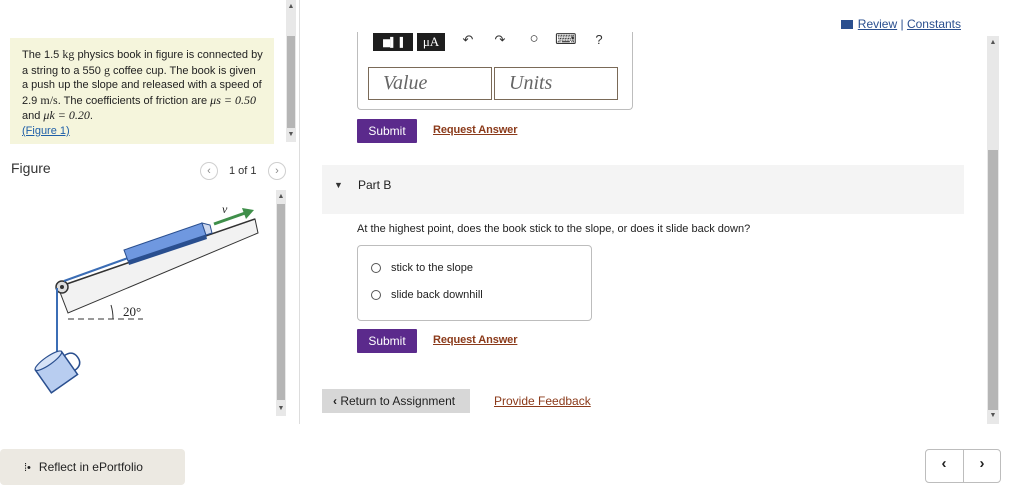  Describe the element at coordinates (556, 83) in the screenshot. I see `units-input: Units` at that location.